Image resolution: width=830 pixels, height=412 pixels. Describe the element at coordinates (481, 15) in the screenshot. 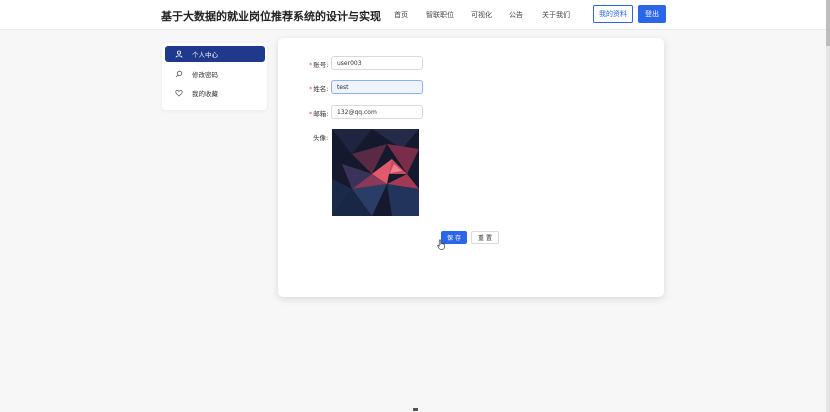

I see `nav-visualization: 可视化` at that location.